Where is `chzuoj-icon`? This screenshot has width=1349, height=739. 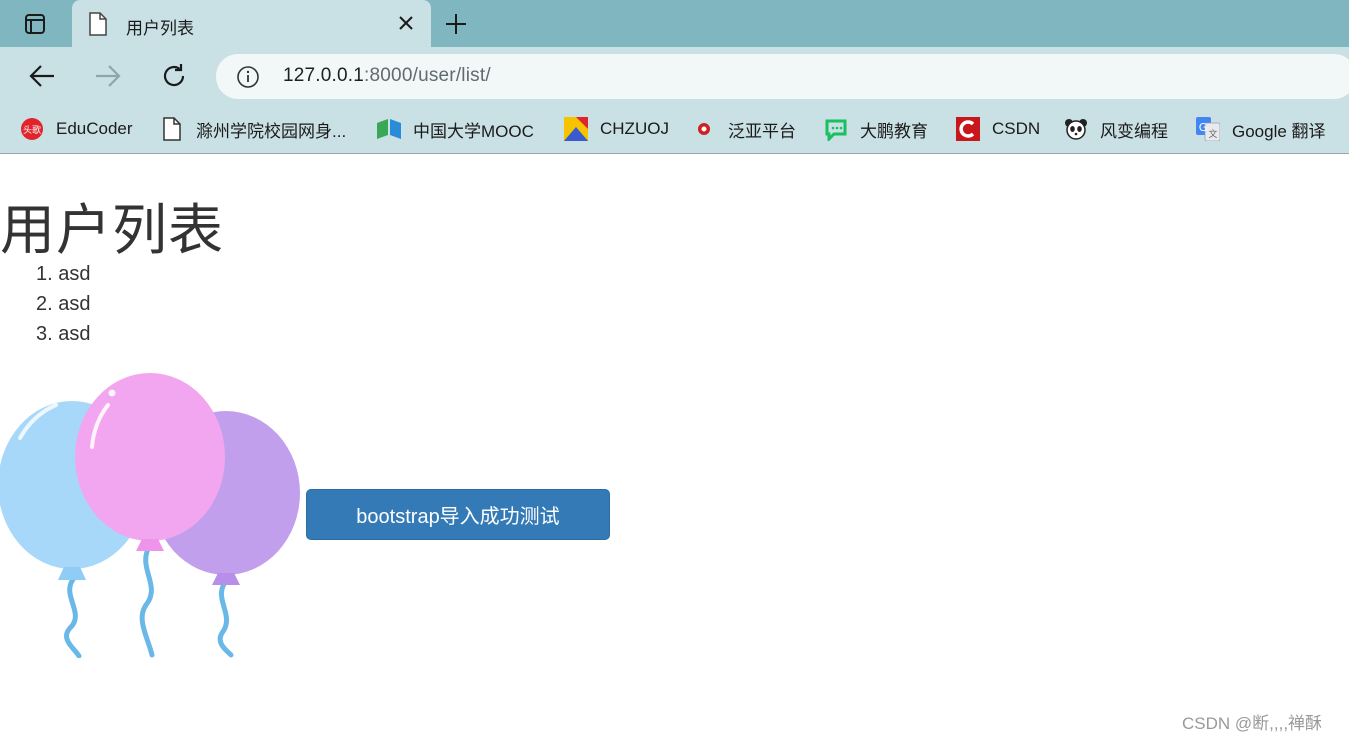 chzuoj-icon is located at coordinates (576, 129).